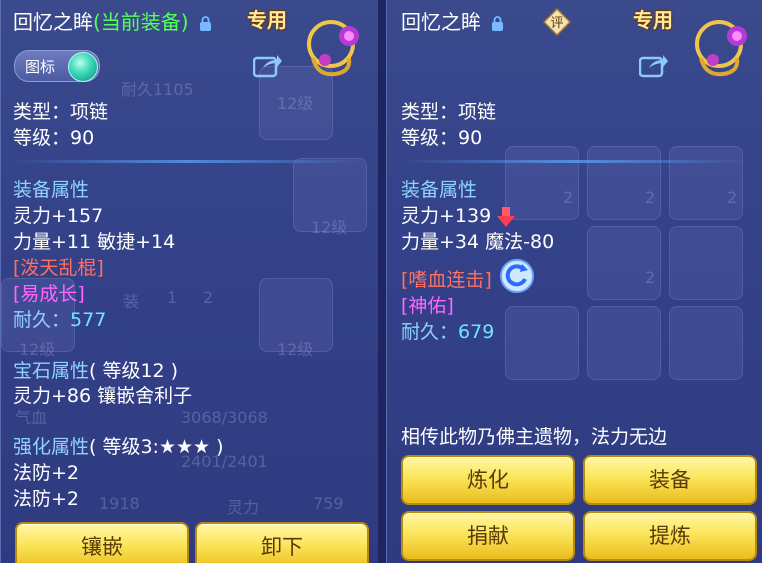 The width and height of the screenshot is (762, 563). Describe the element at coordinates (141, 22) in the screenshot. I see `current-equipped-label: (当前装备)` at that location.